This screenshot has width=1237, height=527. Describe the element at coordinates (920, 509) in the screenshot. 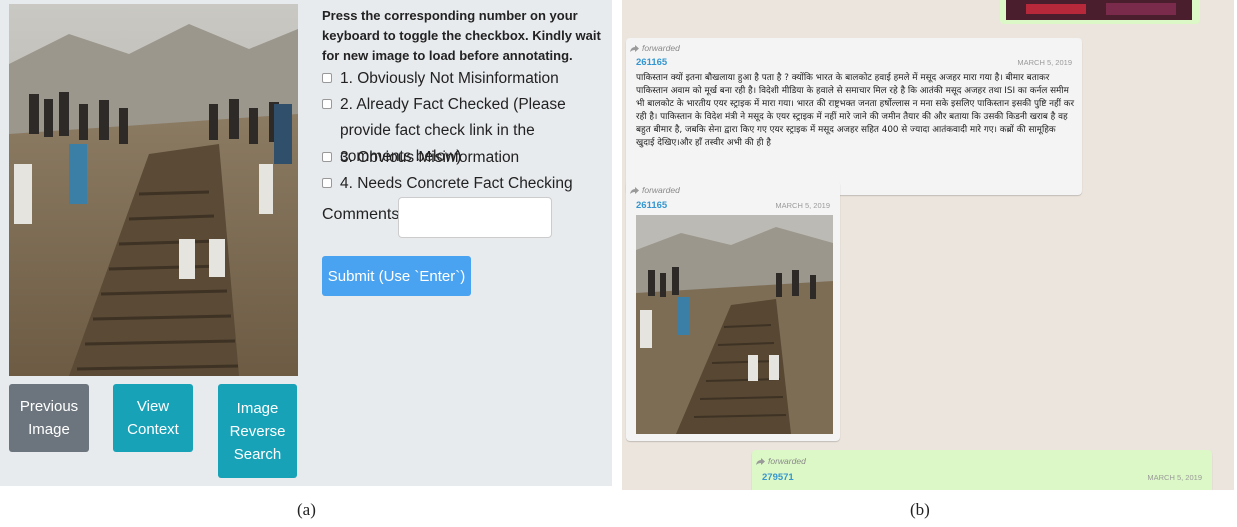

I see `caption-b: (b)` at that location.